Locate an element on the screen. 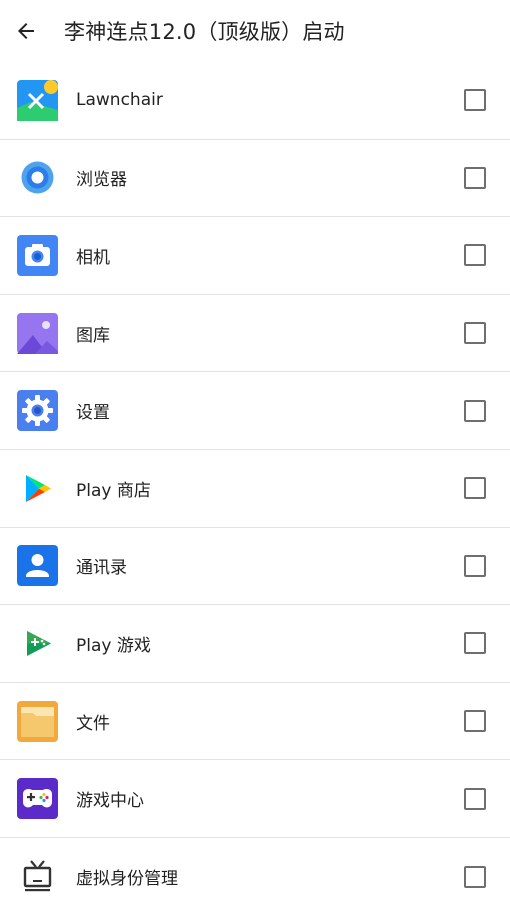 This screenshot has width=510, height=916. app-label: 游戏中心 is located at coordinates (110, 801).